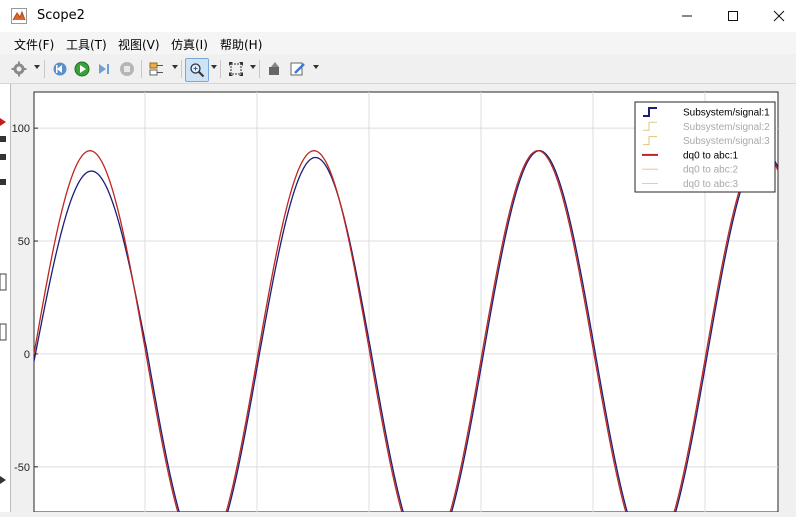  Describe the element at coordinates (175, 67) in the screenshot. I see `signal-select-dropdown-arrow` at that location.